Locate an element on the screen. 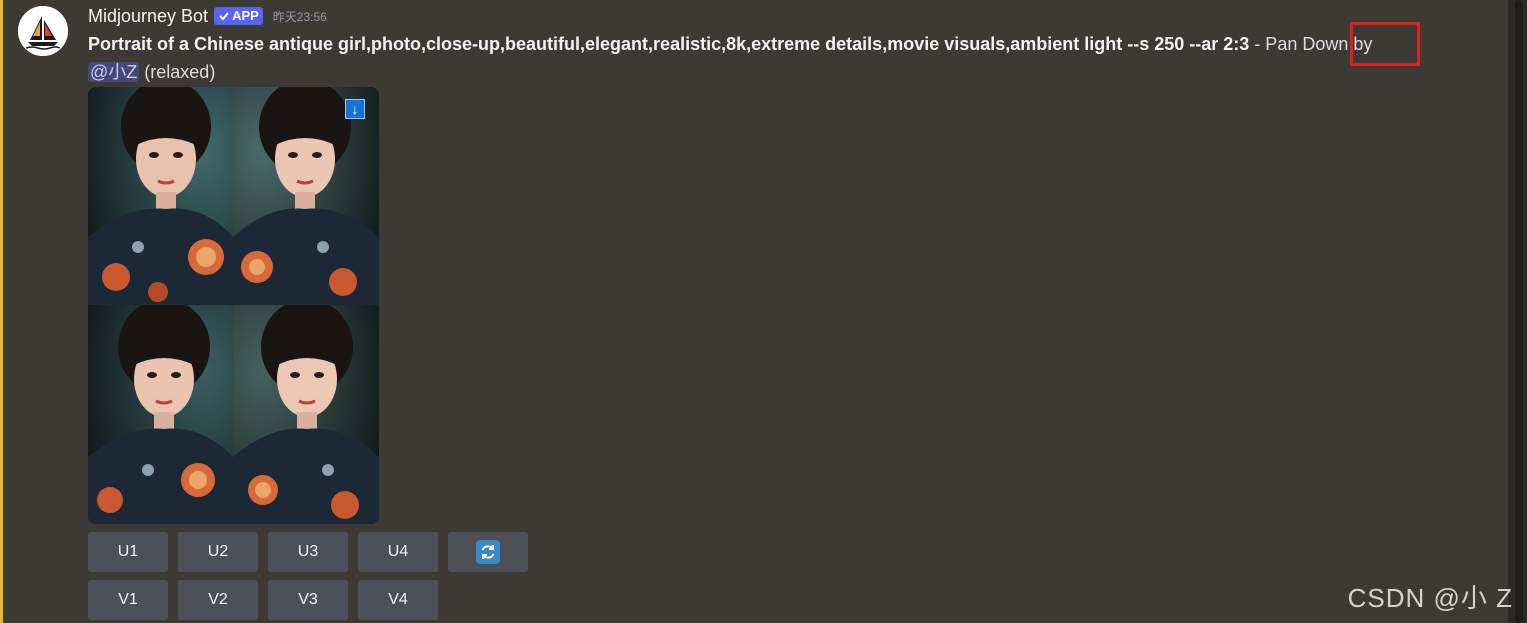 This screenshot has width=1527, height=623. pan-down-arrow-icon: ↓ is located at coordinates (355, 109).